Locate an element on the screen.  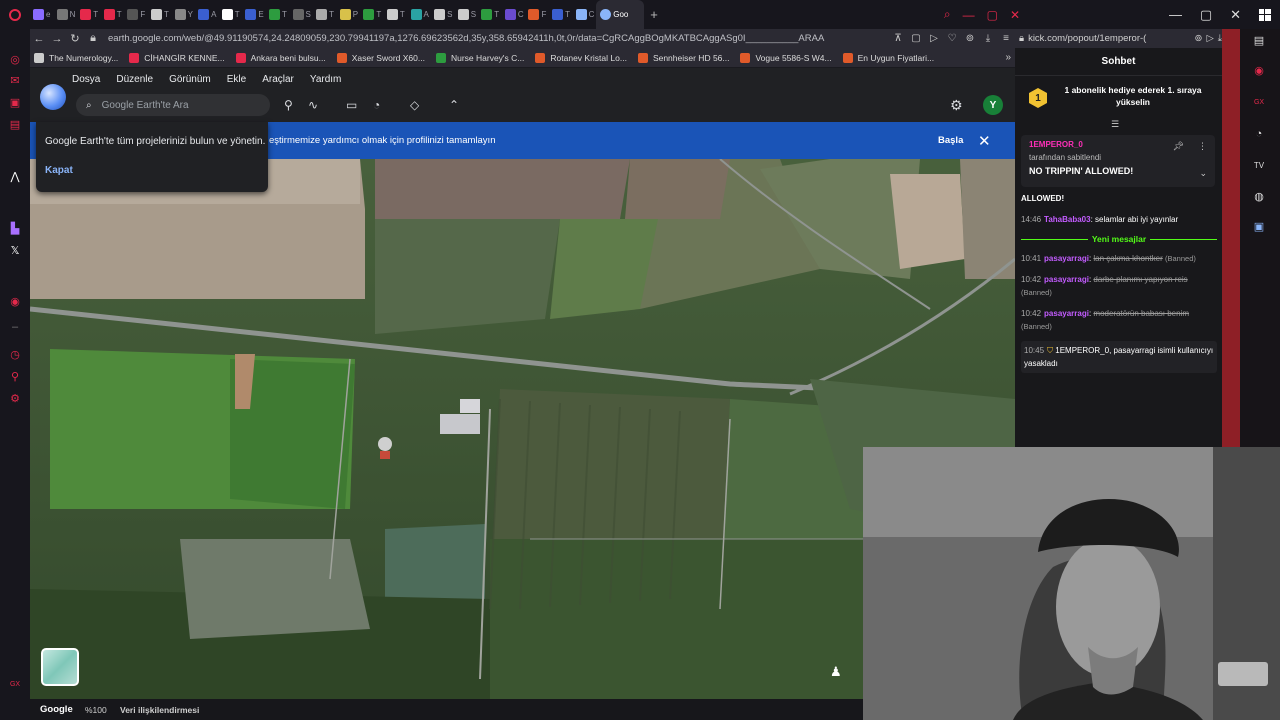
chat-vpn-icon: ⊚ is located at coordinates (1199, 38).